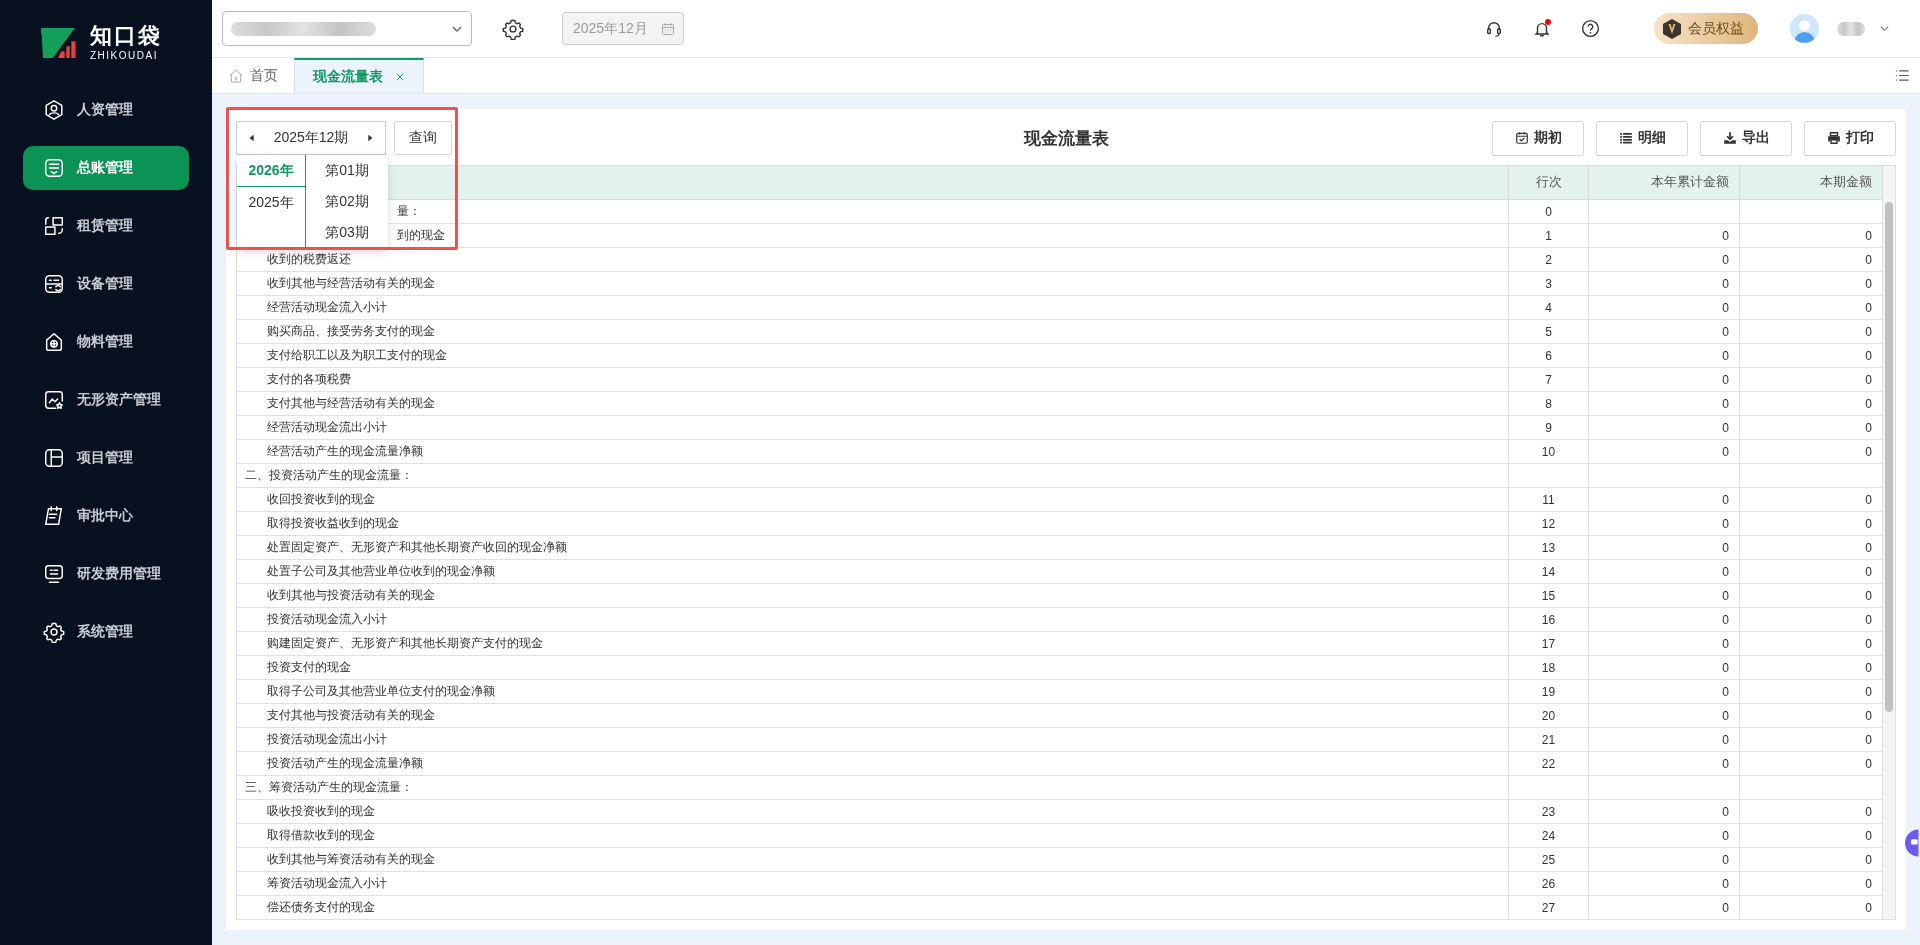 The width and height of the screenshot is (1920, 945). I want to click on period-option: 第01期, so click(347, 170).